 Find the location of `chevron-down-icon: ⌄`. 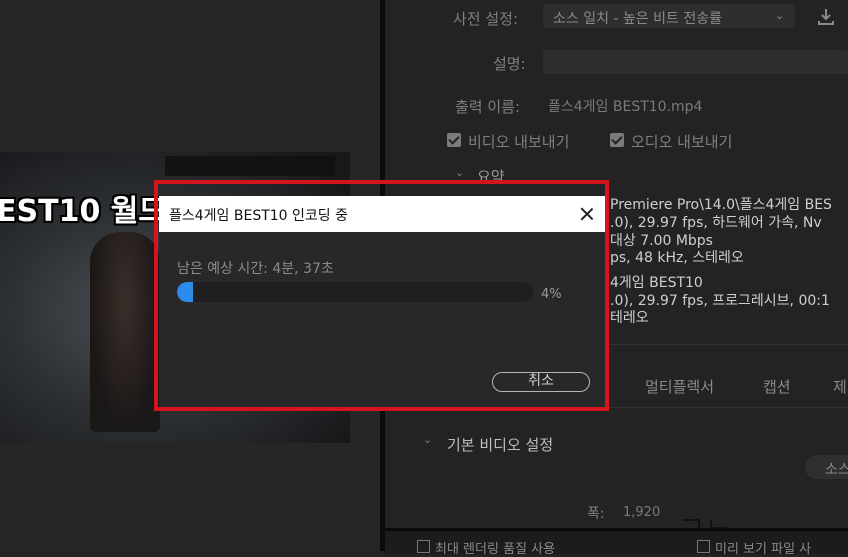

chevron-down-icon: ⌄ is located at coordinates (780, 15).